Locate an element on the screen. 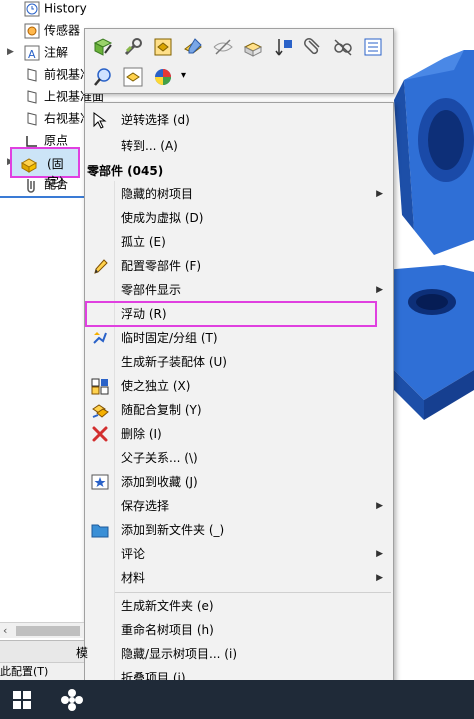  glasses-icon is located at coordinates (343, 47).